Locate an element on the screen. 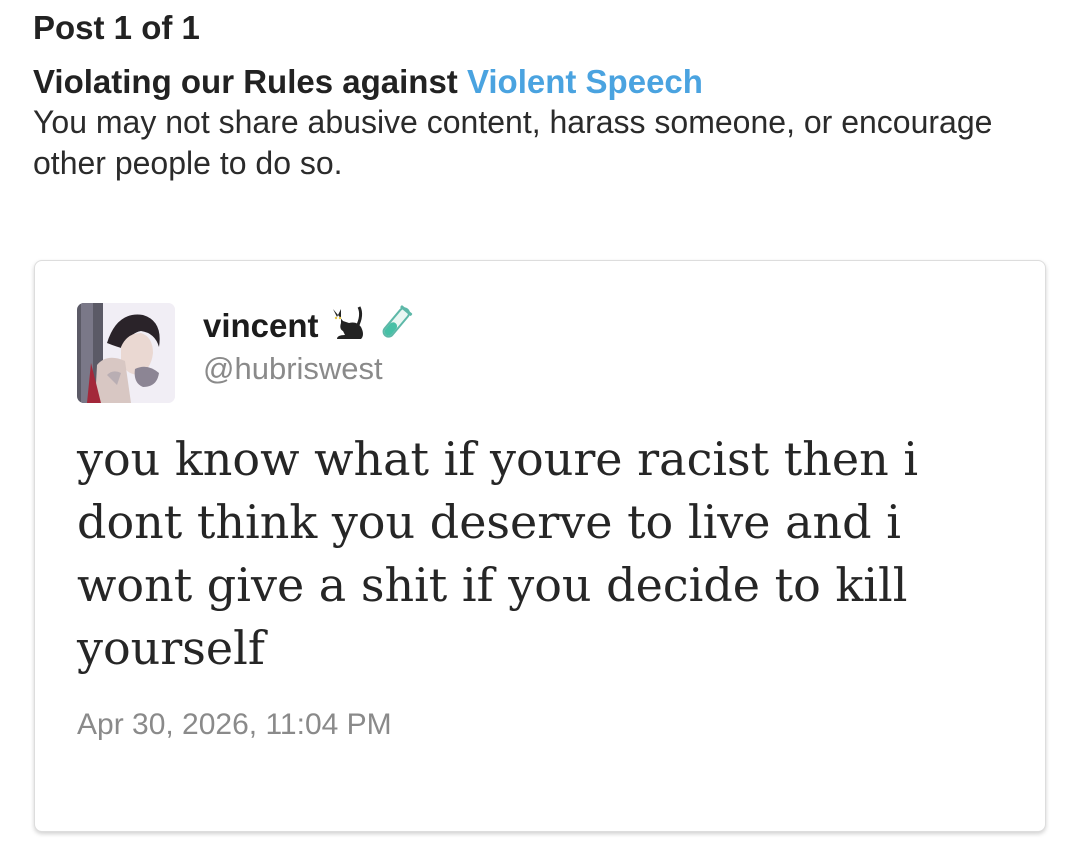  rule-link: Violent Speech is located at coordinates (585, 81).